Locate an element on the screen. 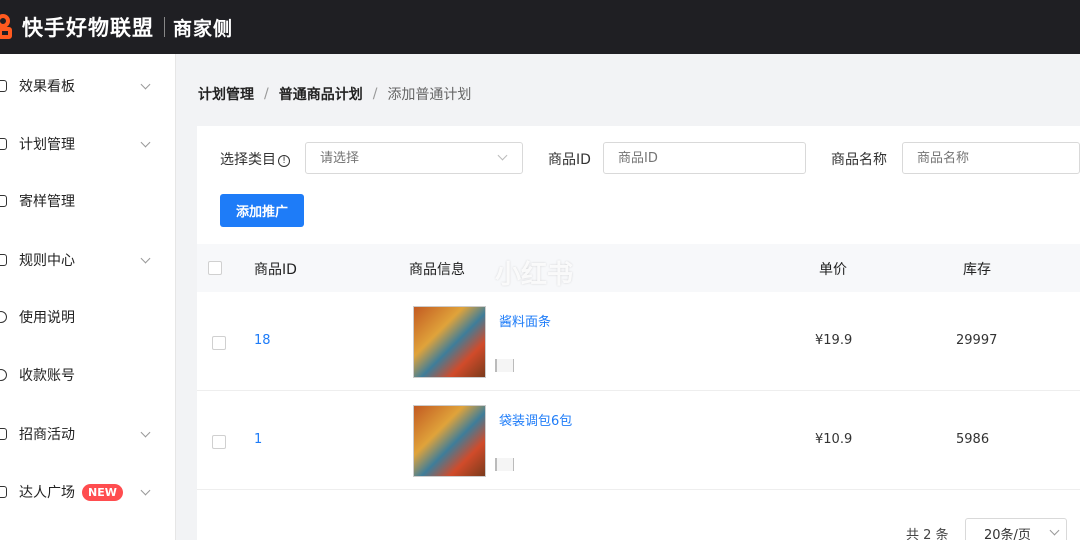  table-header: 商品ID 商品信息 单价 库存 is located at coordinates (638, 268).